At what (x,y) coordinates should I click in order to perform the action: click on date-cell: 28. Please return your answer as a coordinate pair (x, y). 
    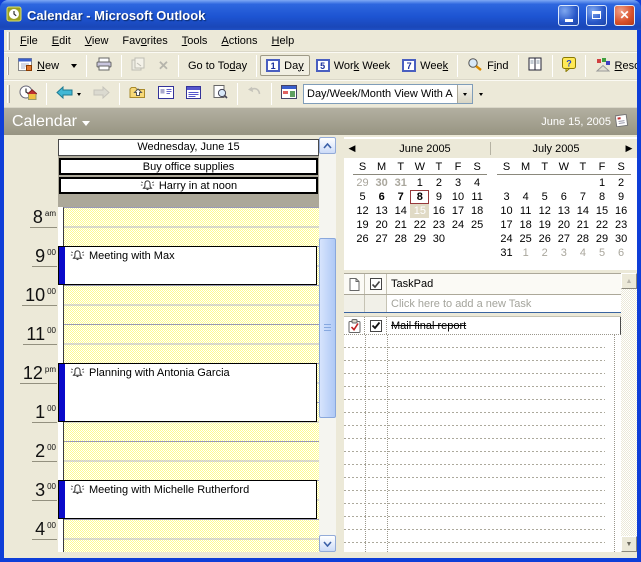
    Looking at the image, I should click on (400, 239).